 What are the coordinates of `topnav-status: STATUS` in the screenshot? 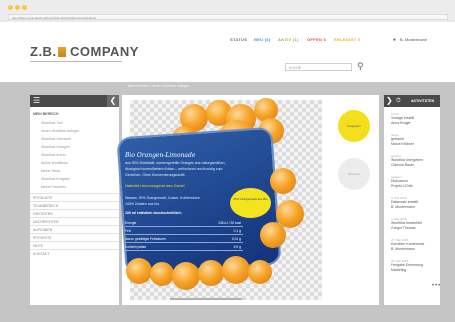 It's located at (238, 39).